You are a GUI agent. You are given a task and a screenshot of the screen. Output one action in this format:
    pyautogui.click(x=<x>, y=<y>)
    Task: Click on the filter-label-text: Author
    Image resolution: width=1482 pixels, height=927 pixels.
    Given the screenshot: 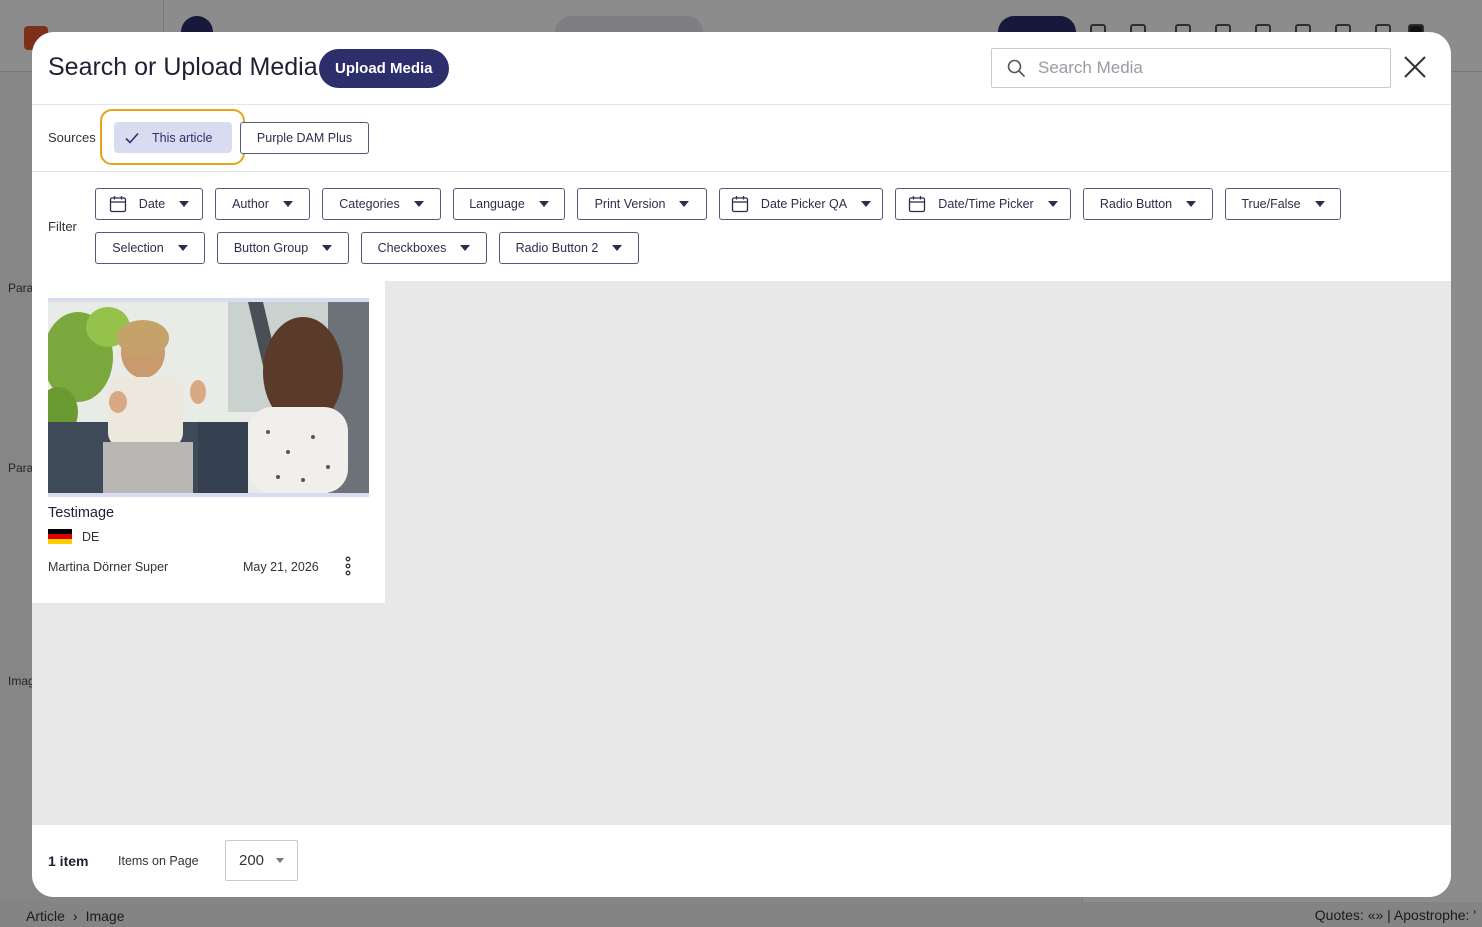 What is the action you would take?
    pyautogui.click(x=250, y=204)
    